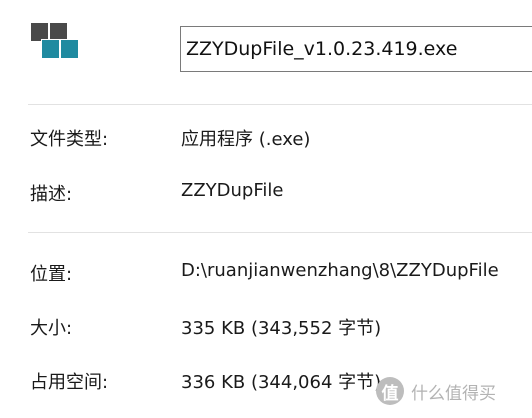  Describe the element at coordinates (246, 139) in the screenshot. I see `file-type-value: 应用程序 (.exe)` at that location.